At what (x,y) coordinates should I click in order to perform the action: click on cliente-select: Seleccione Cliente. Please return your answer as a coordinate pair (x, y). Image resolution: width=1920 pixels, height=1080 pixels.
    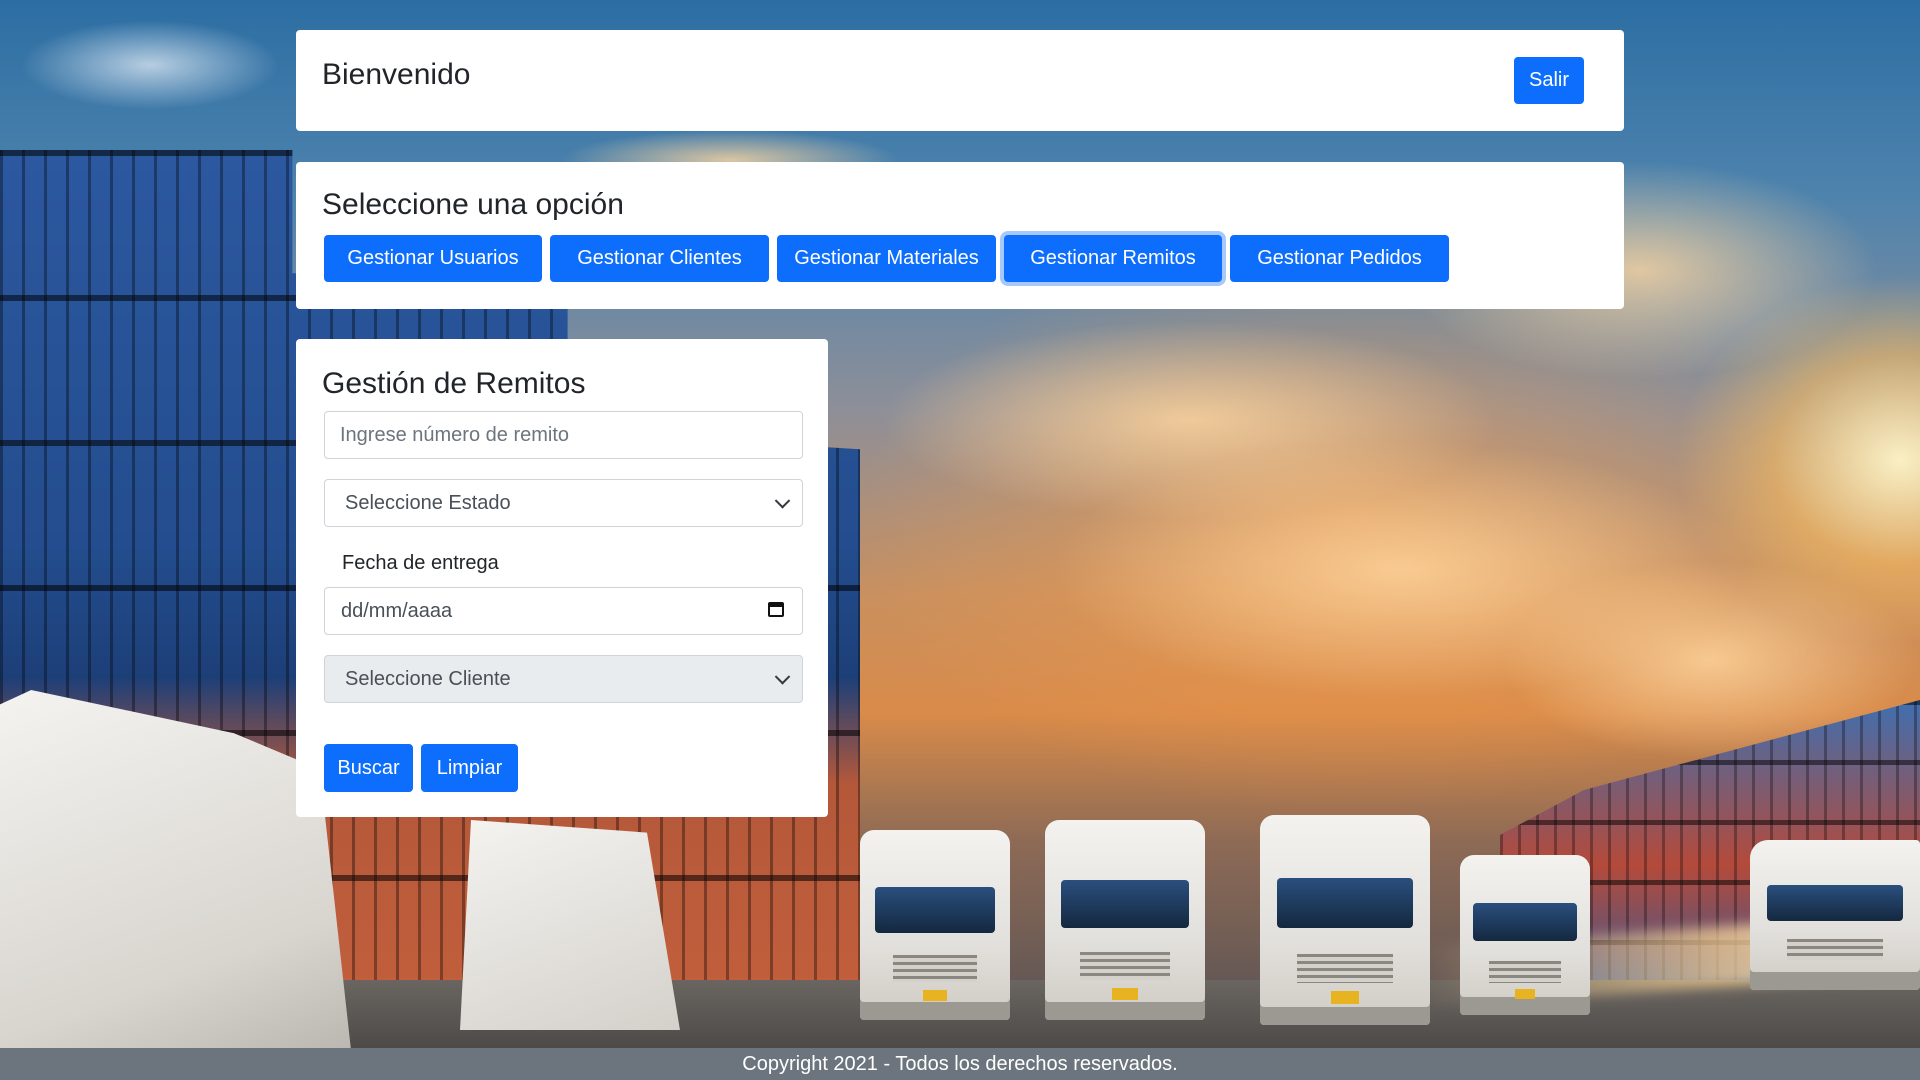
    Looking at the image, I should click on (563, 679).